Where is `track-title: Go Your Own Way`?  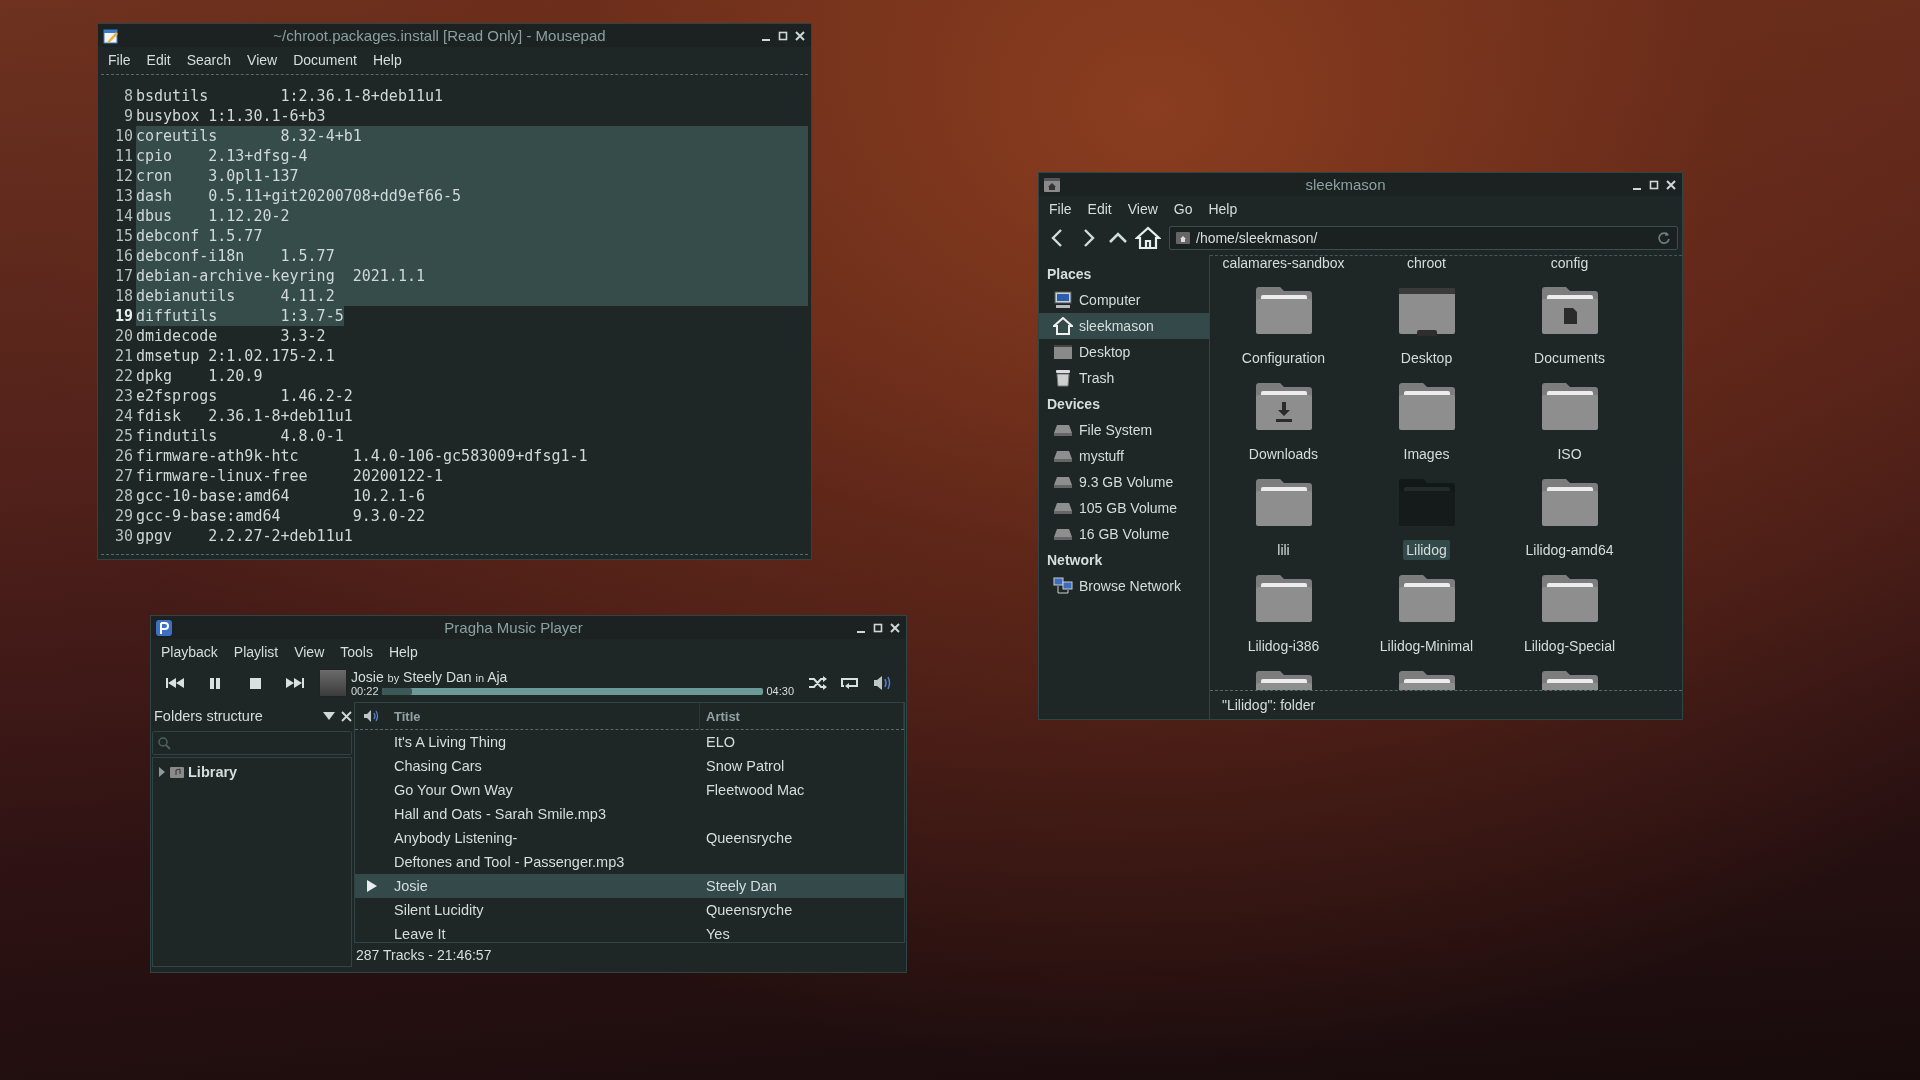 track-title: Go Your Own Way is located at coordinates (544, 790).